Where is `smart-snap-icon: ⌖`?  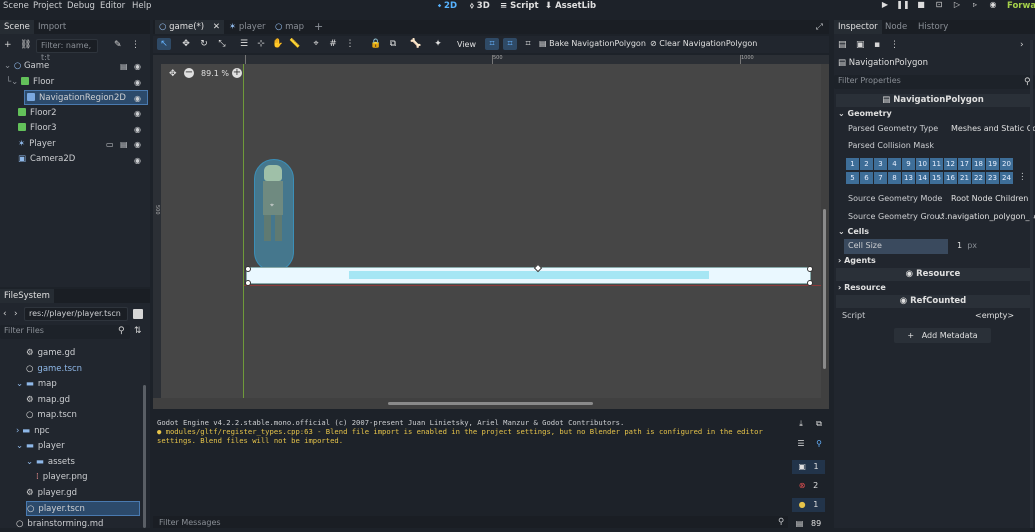 smart-snap-icon: ⌖ is located at coordinates (316, 44).